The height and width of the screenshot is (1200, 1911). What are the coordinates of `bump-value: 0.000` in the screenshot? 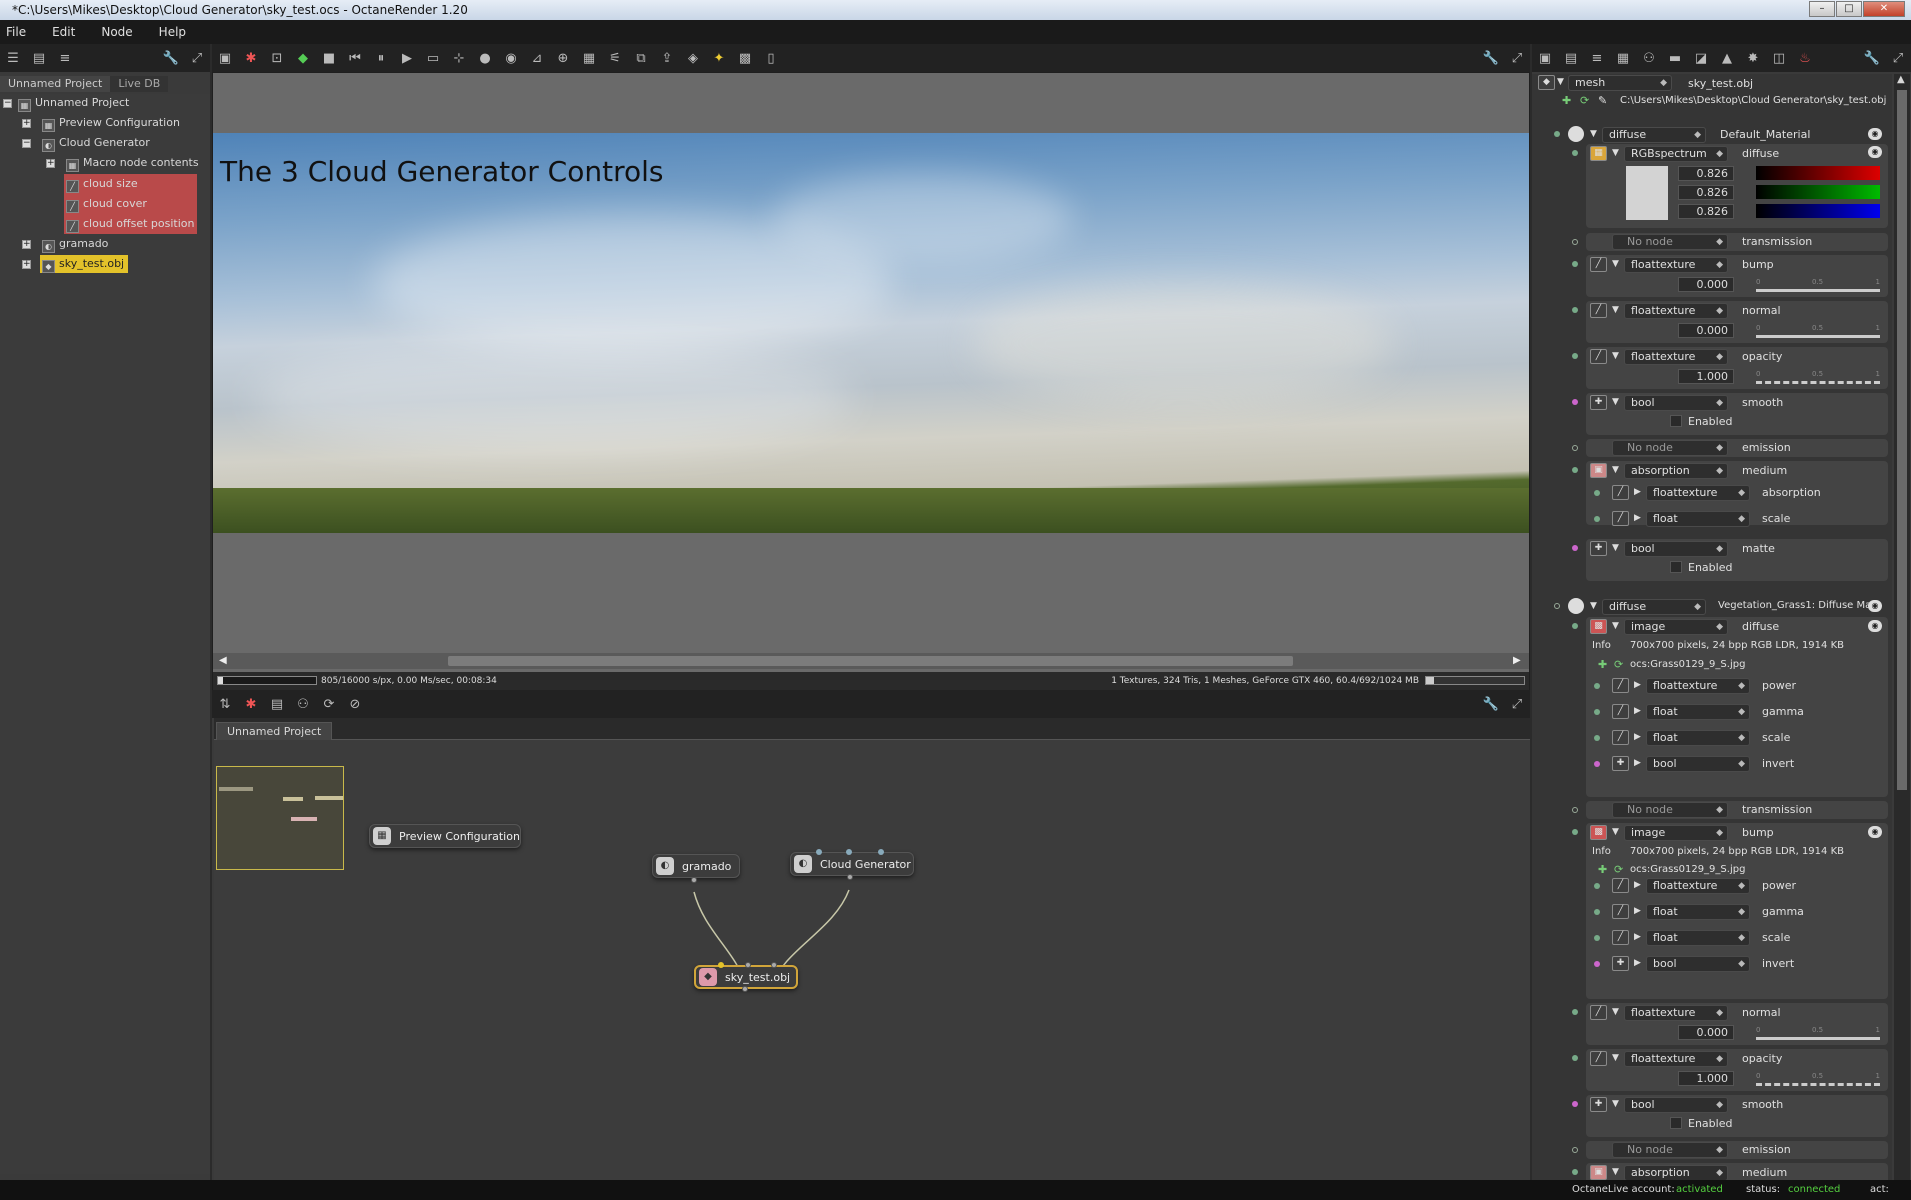 It's located at (1706, 284).